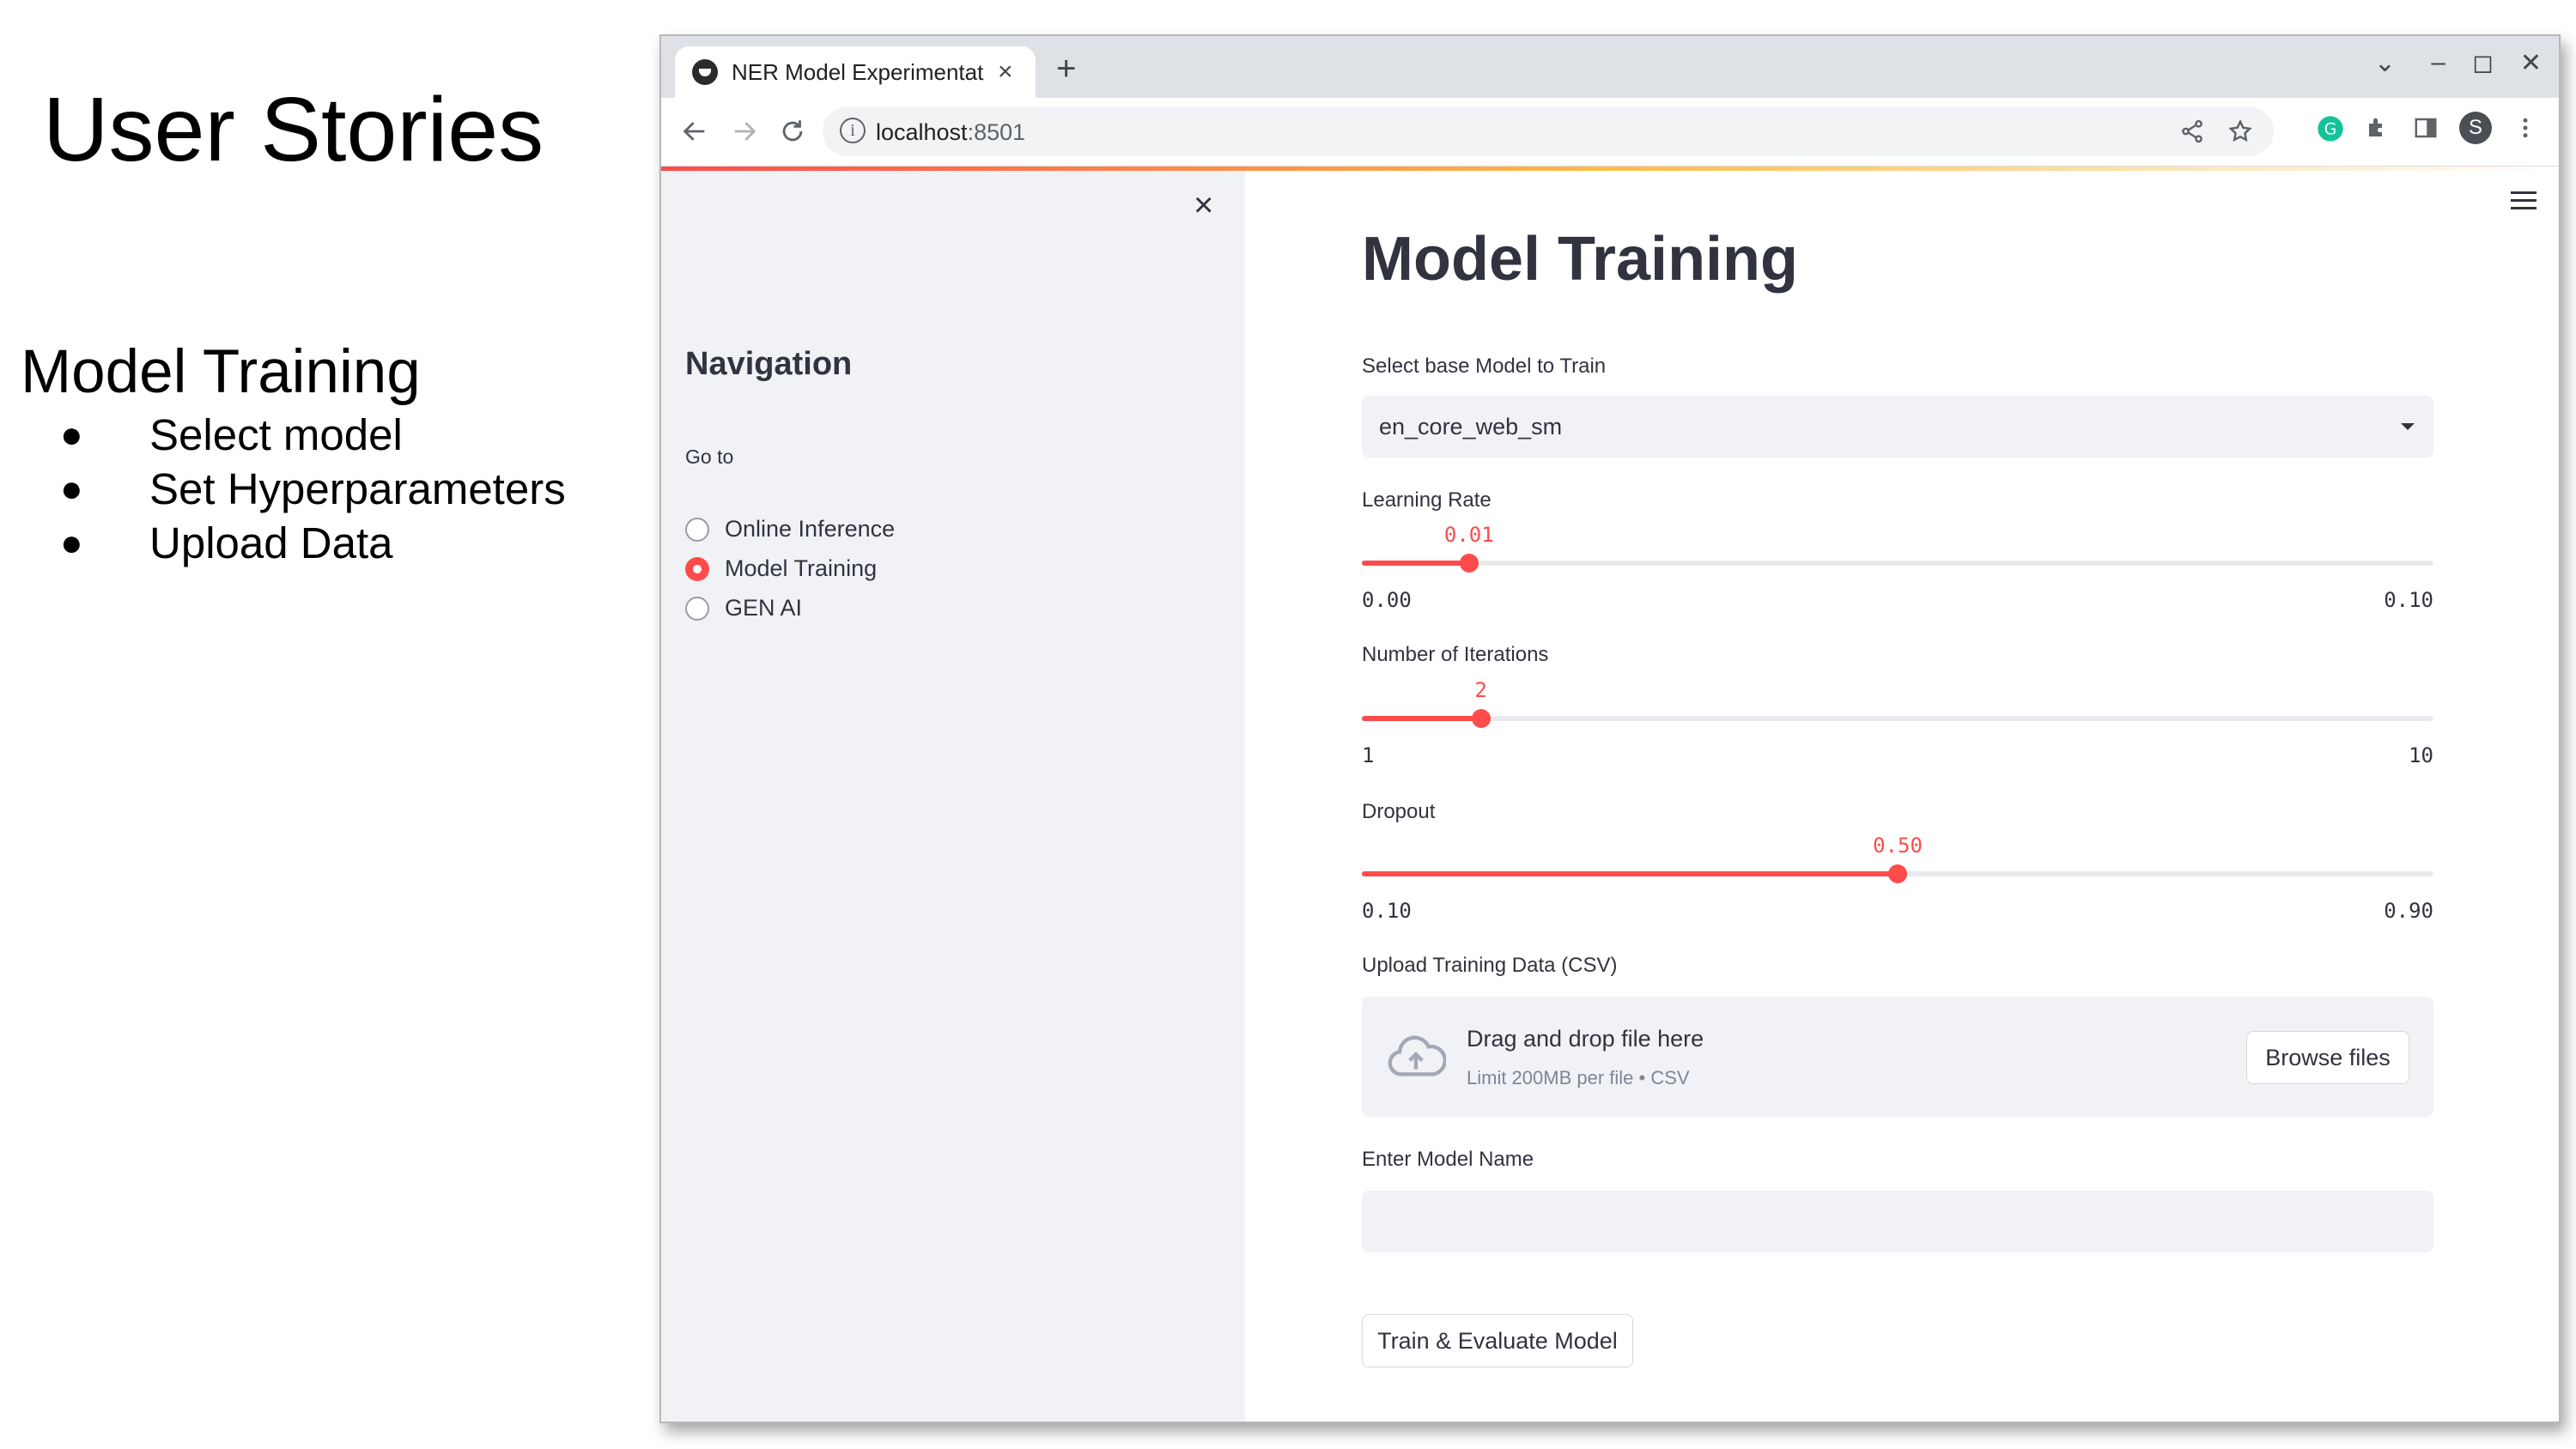  Describe the element at coordinates (271, 542) in the screenshot. I see `bullet-text: Upload Data` at that location.